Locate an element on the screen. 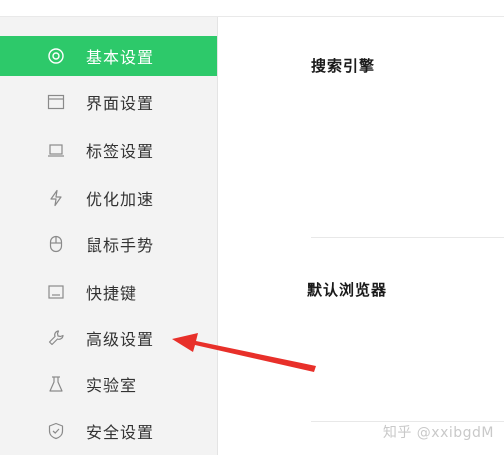 The image size is (504, 455). tab-icon is located at coordinates (56, 150).